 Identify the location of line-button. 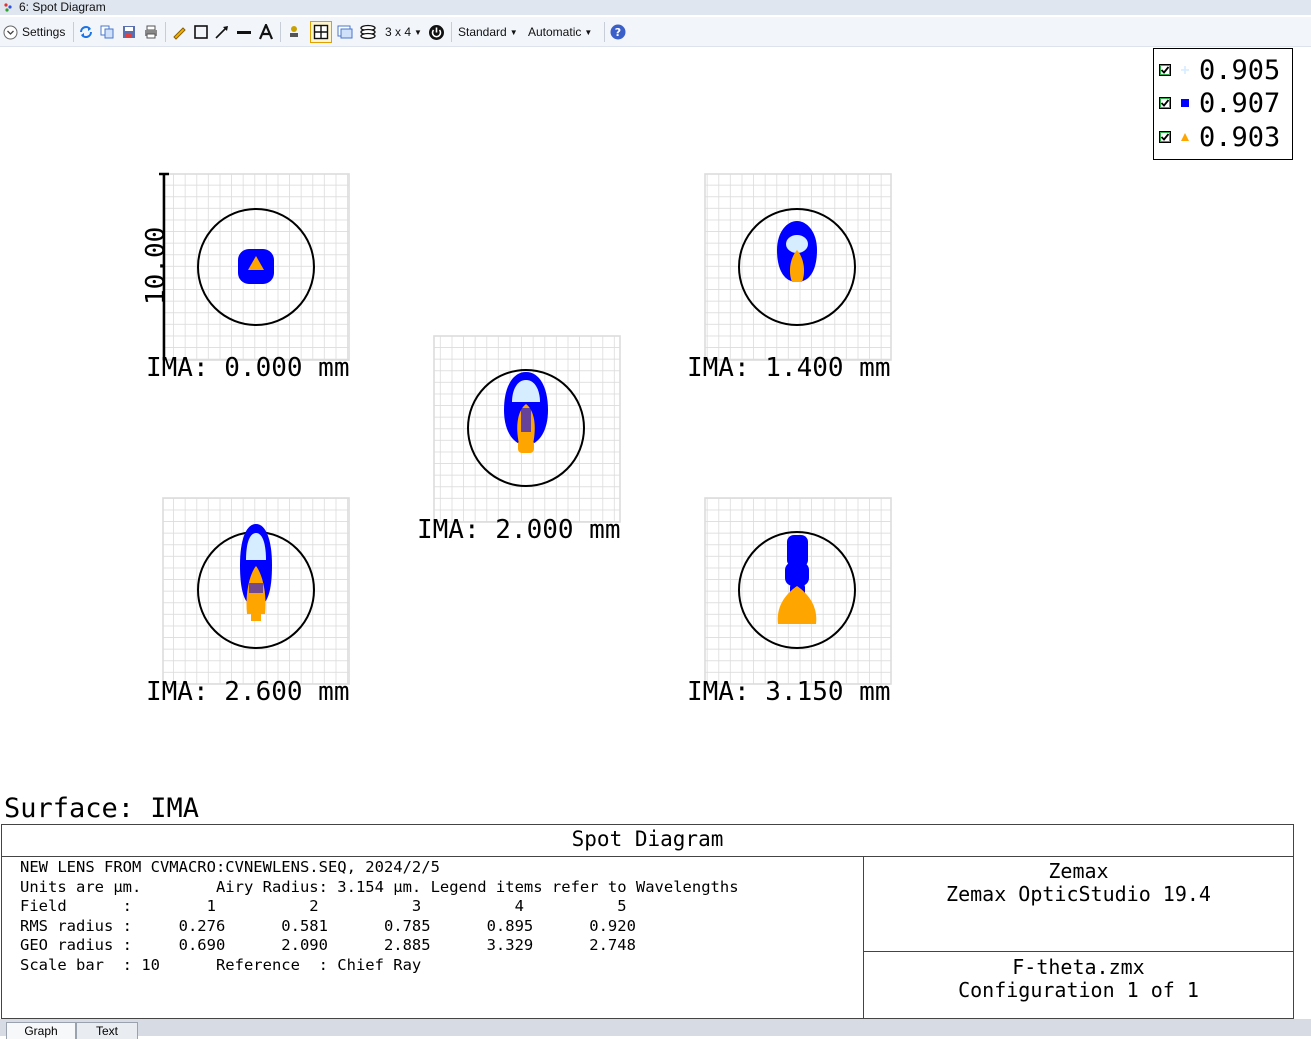
(244, 32).